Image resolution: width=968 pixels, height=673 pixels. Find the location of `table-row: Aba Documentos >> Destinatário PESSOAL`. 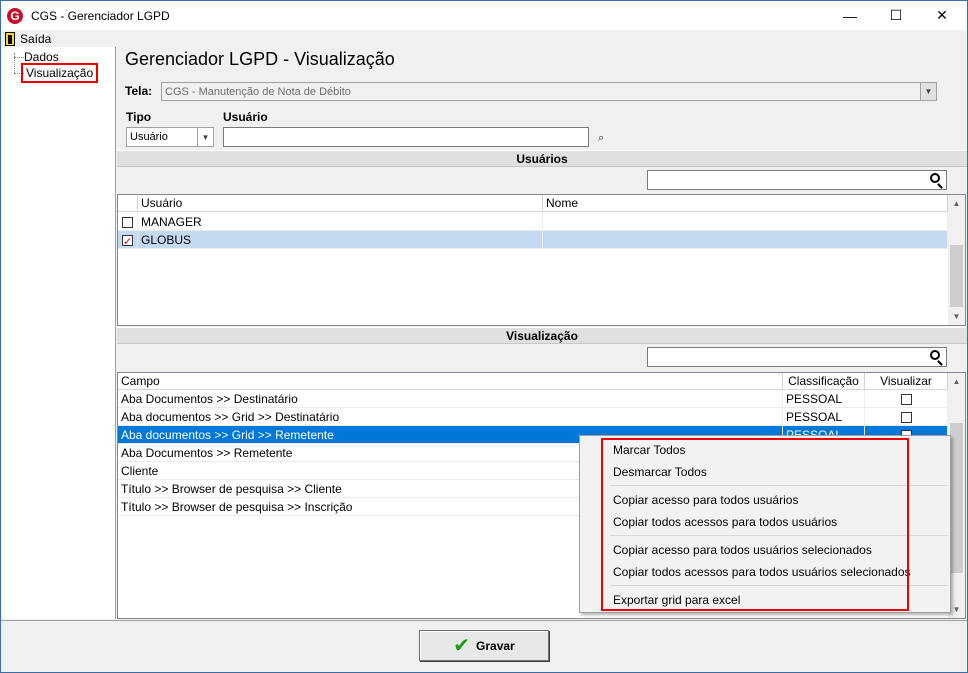

table-row: Aba Documentos >> Destinatário PESSOAL is located at coordinates (533, 399).